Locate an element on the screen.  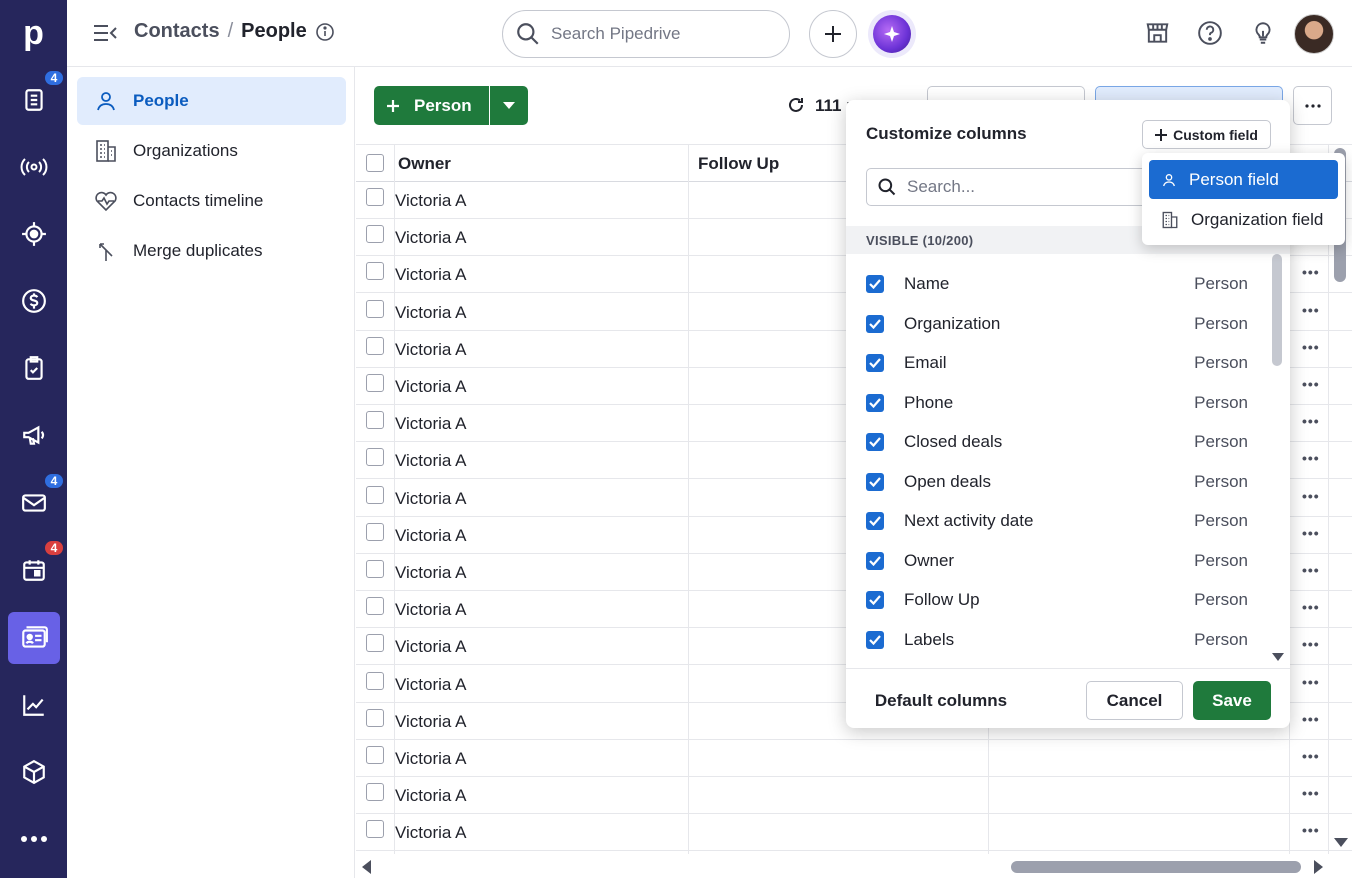
select-all-checkbox is located at coordinates (375, 163).